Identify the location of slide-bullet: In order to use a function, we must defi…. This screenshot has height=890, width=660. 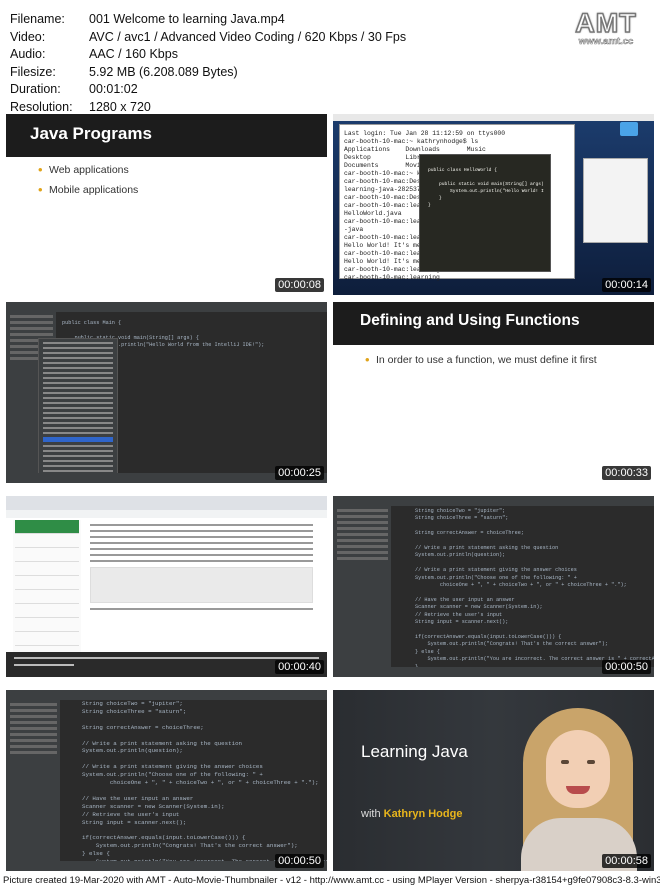
(481, 359).